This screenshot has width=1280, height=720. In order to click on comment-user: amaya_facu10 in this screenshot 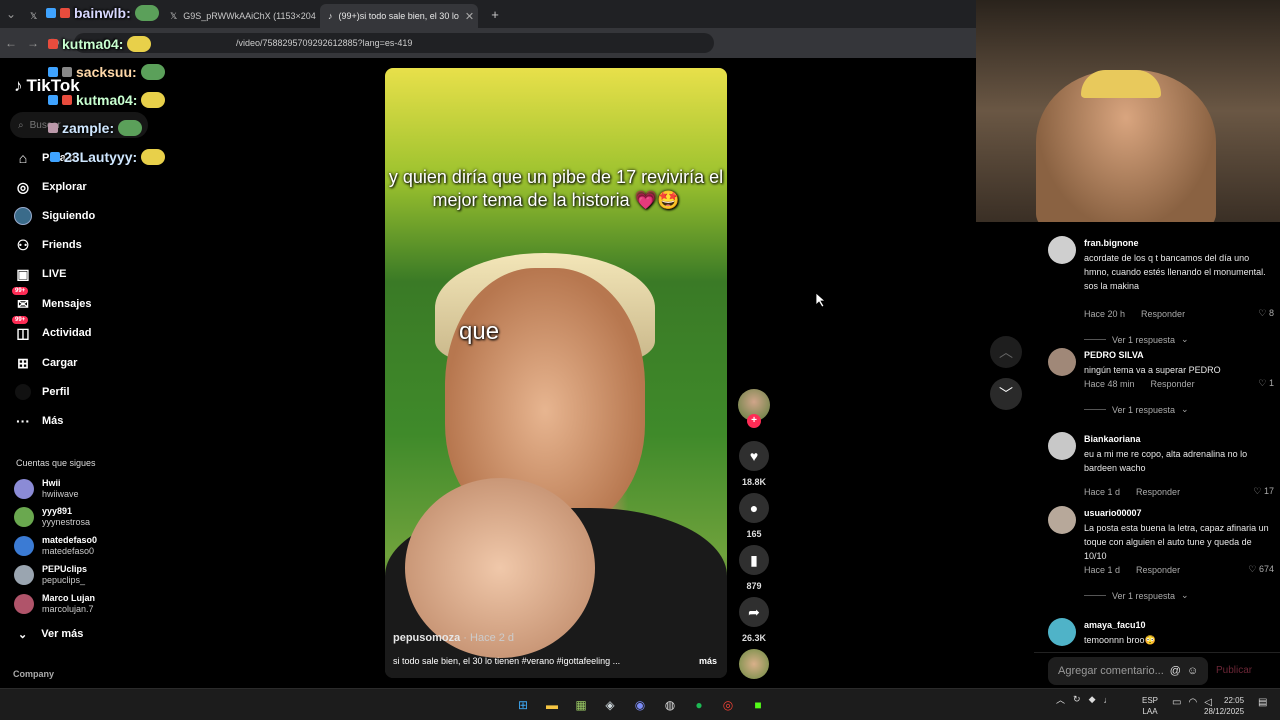, I will do `click(1115, 625)`.